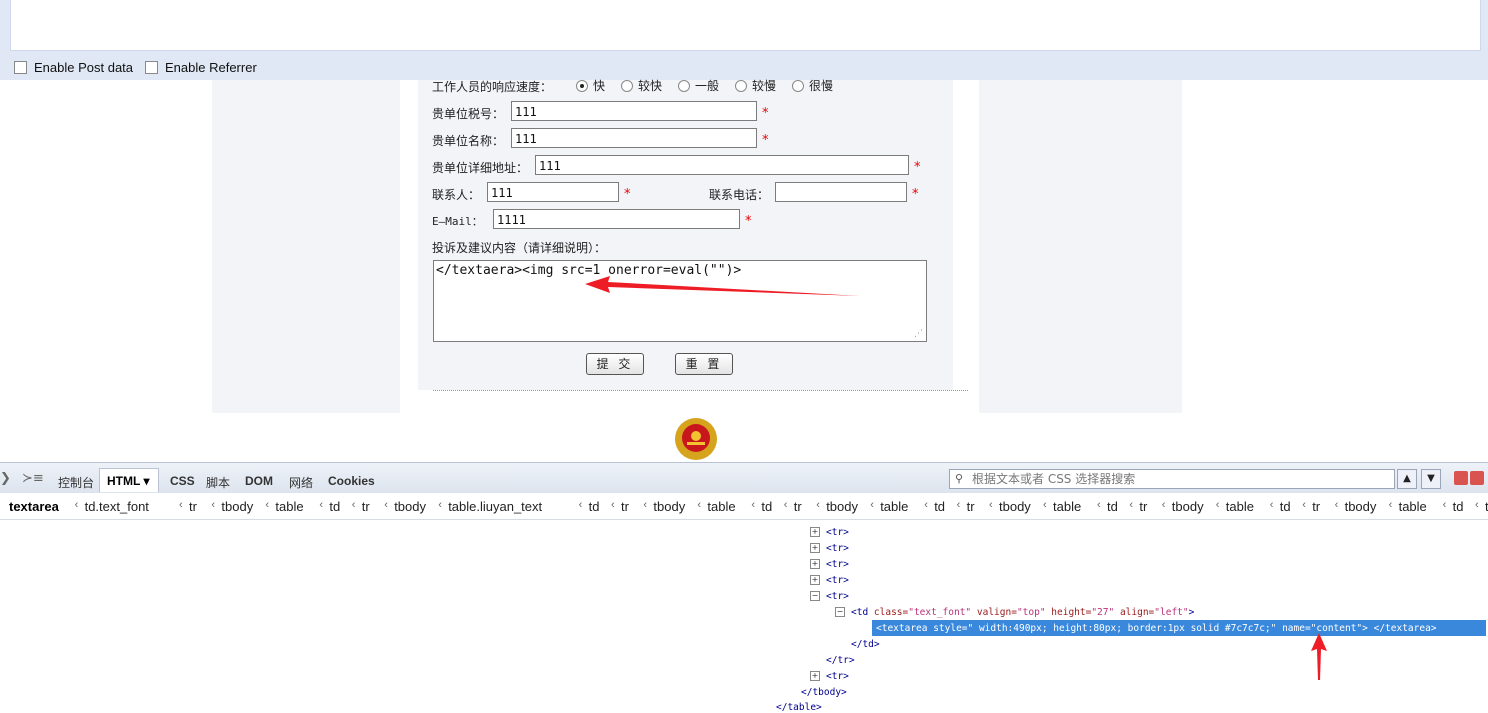  I want to click on company-name-label: 贵单位名称：, so click(468, 141).